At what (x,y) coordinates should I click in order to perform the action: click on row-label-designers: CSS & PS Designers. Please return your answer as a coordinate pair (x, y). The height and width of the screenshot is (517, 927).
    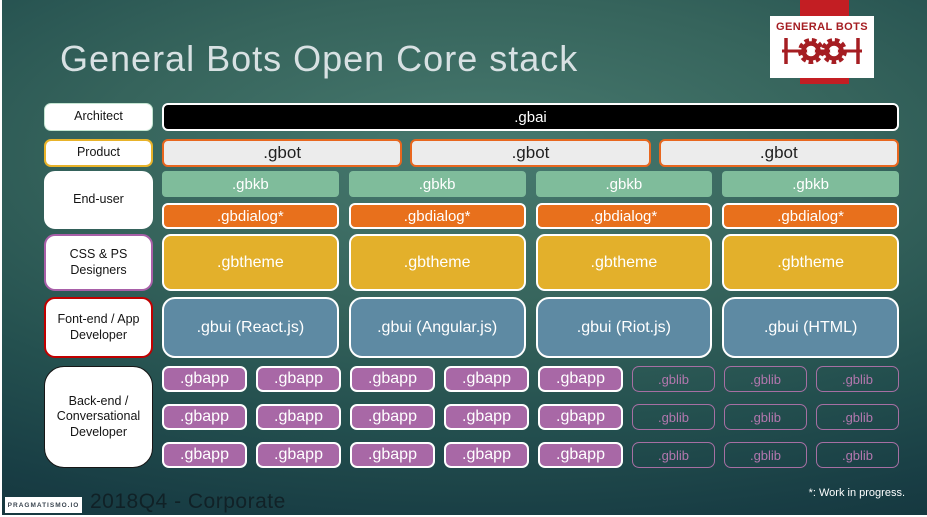
    Looking at the image, I should click on (98, 262).